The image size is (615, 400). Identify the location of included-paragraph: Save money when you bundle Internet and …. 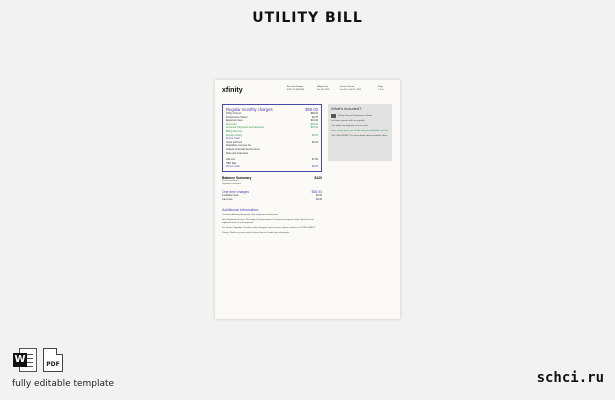
(360, 131).